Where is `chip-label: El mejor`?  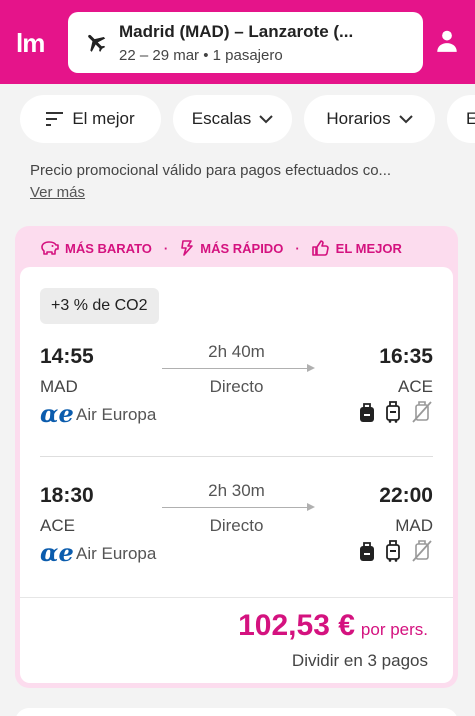
chip-label: El mejor is located at coordinates (103, 118).